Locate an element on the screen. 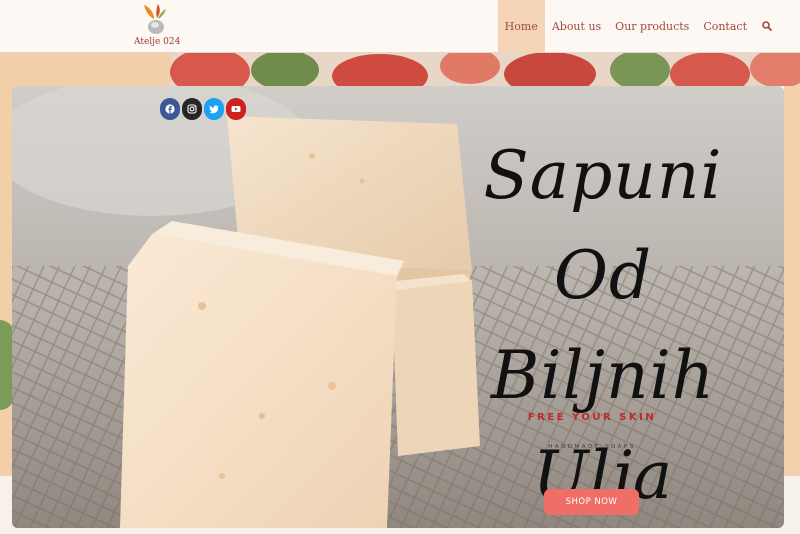 The width and height of the screenshot is (800, 534). facebook-icon is located at coordinates (170, 109).